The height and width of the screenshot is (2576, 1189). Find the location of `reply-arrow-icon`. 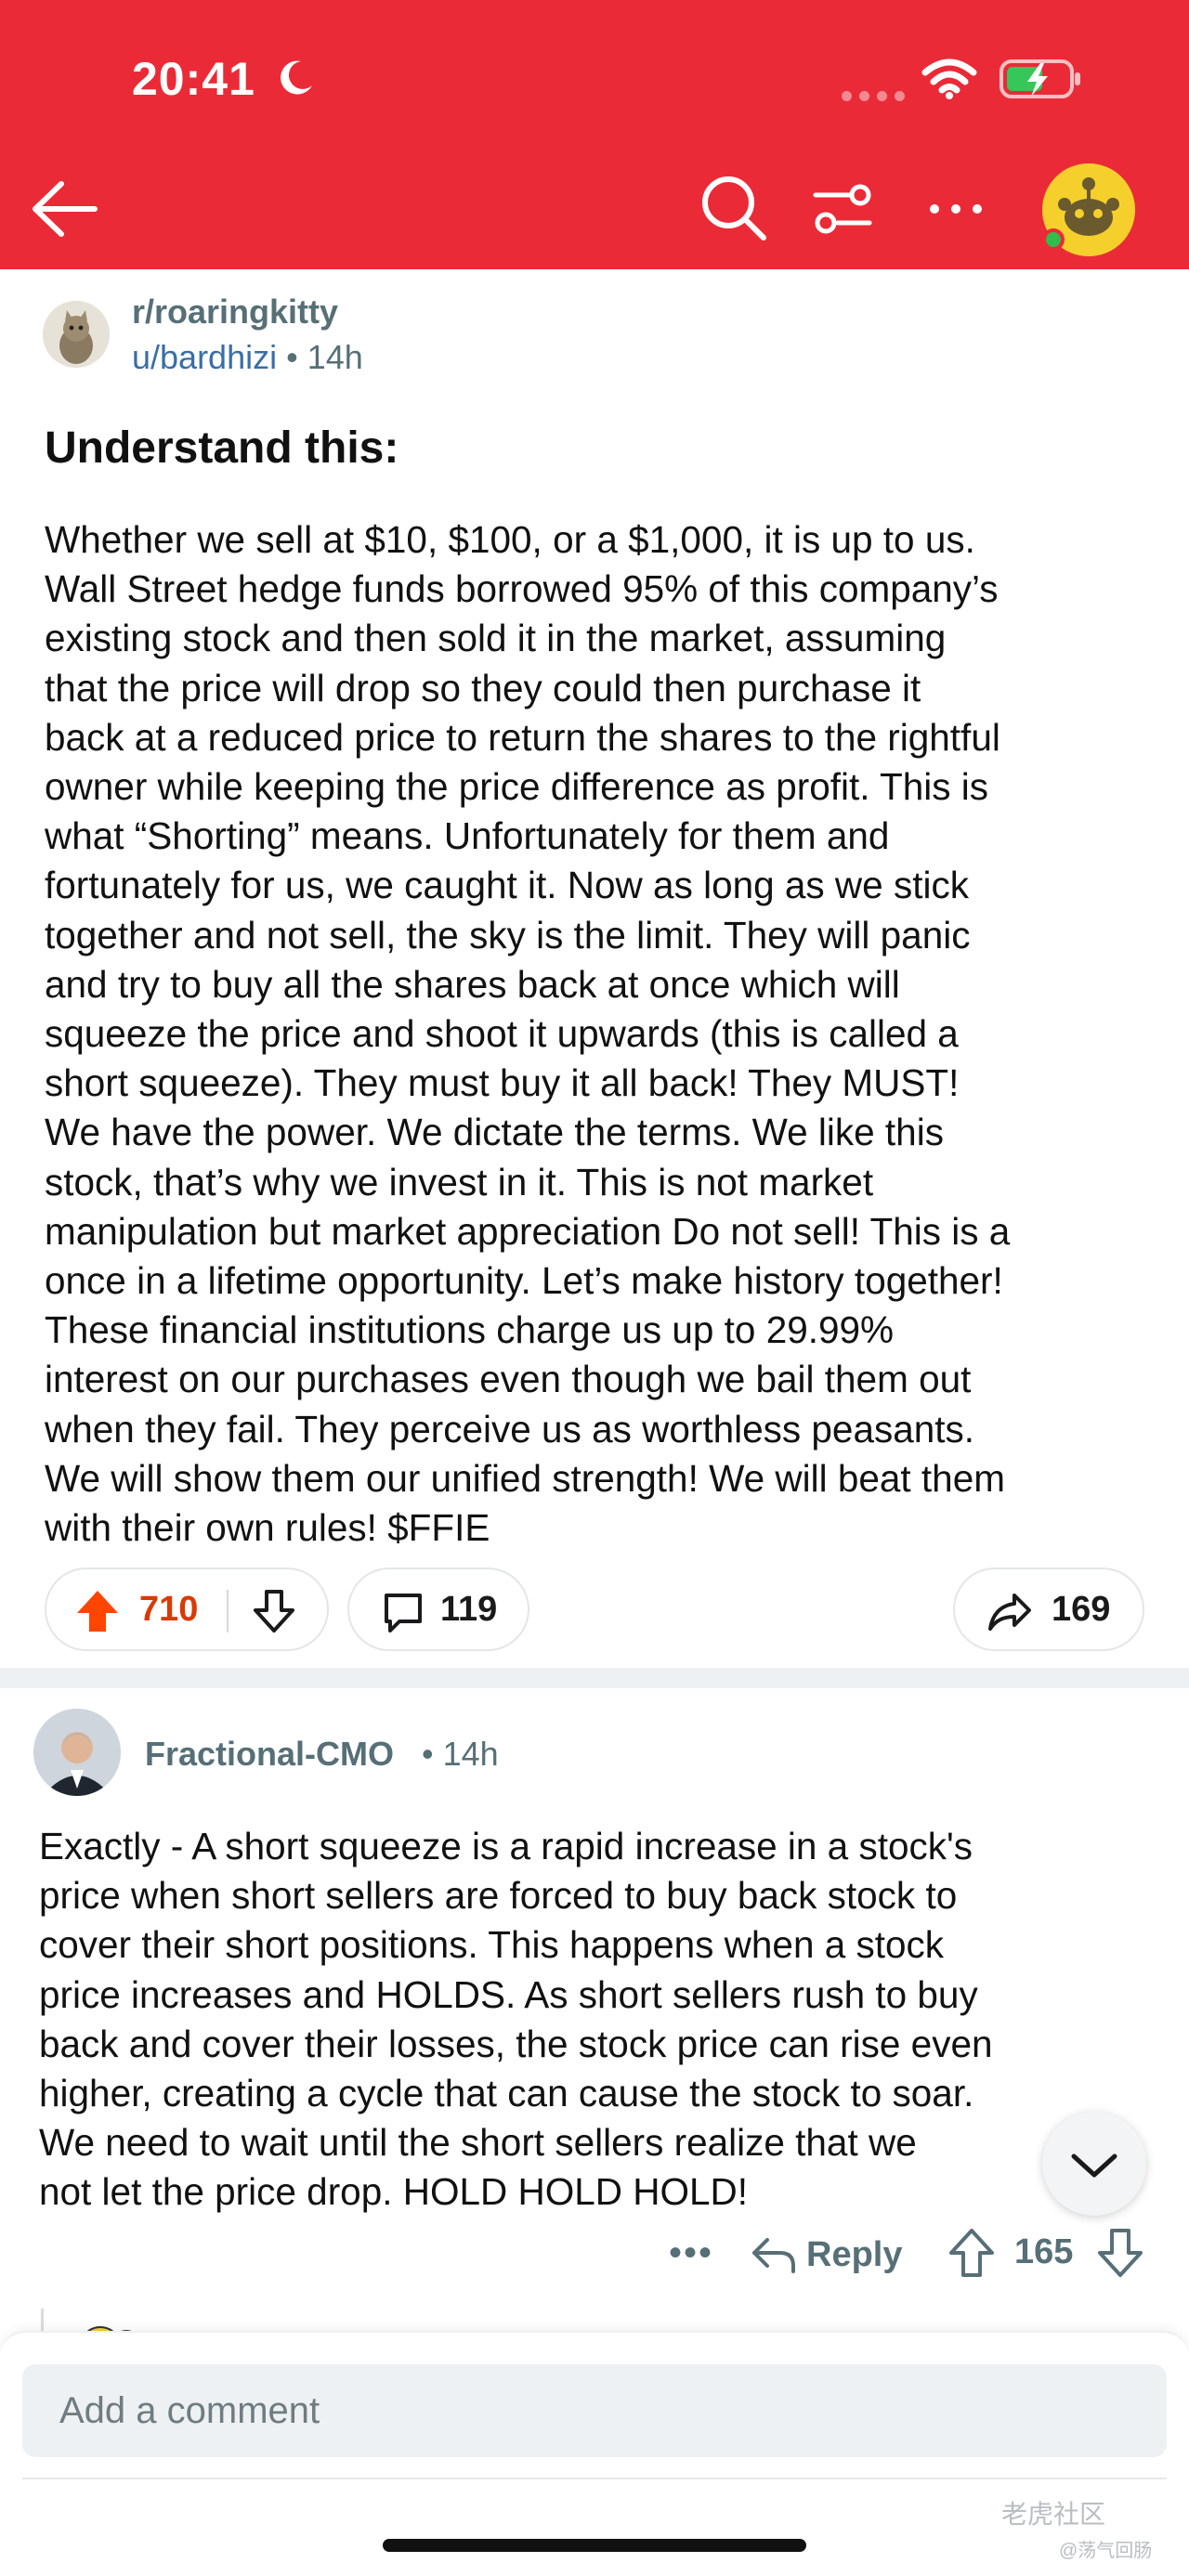

reply-arrow-icon is located at coordinates (773, 2255).